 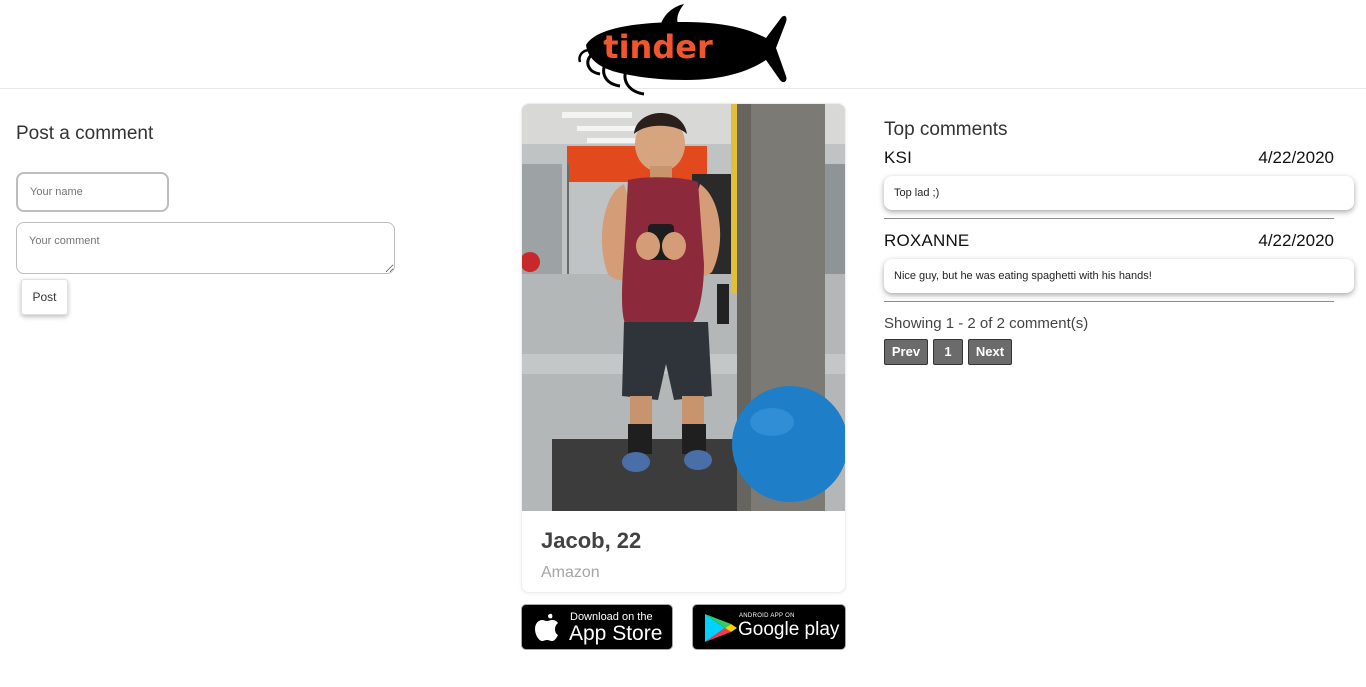 What do you see at coordinates (591, 540) in the screenshot?
I see `profile-name-age: Jacob, 22` at bounding box center [591, 540].